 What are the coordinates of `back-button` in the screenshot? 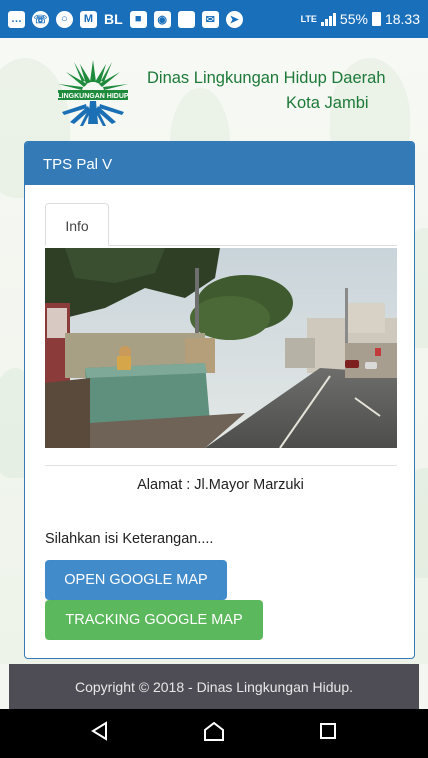 It's located at (100, 733).